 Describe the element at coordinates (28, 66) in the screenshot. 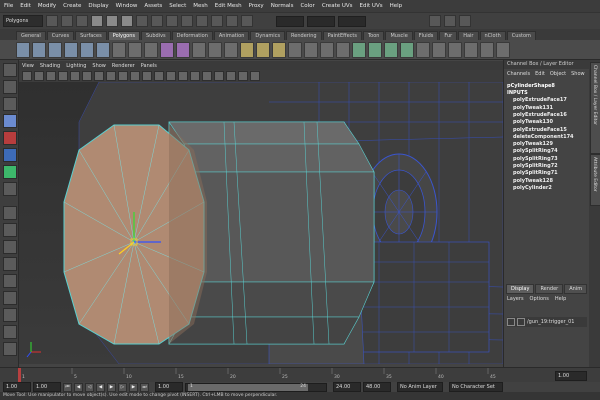

I see `panel-menu-view: View` at that location.